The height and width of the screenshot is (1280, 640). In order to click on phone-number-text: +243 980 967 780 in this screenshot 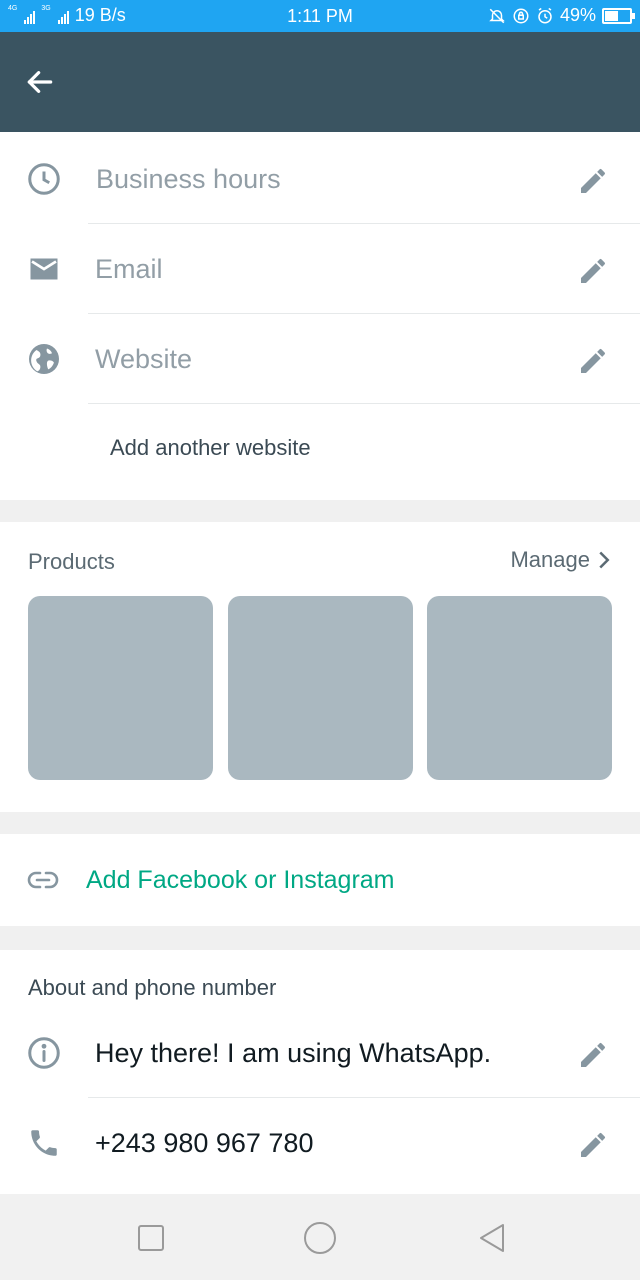, I will do `click(204, 1143)`.